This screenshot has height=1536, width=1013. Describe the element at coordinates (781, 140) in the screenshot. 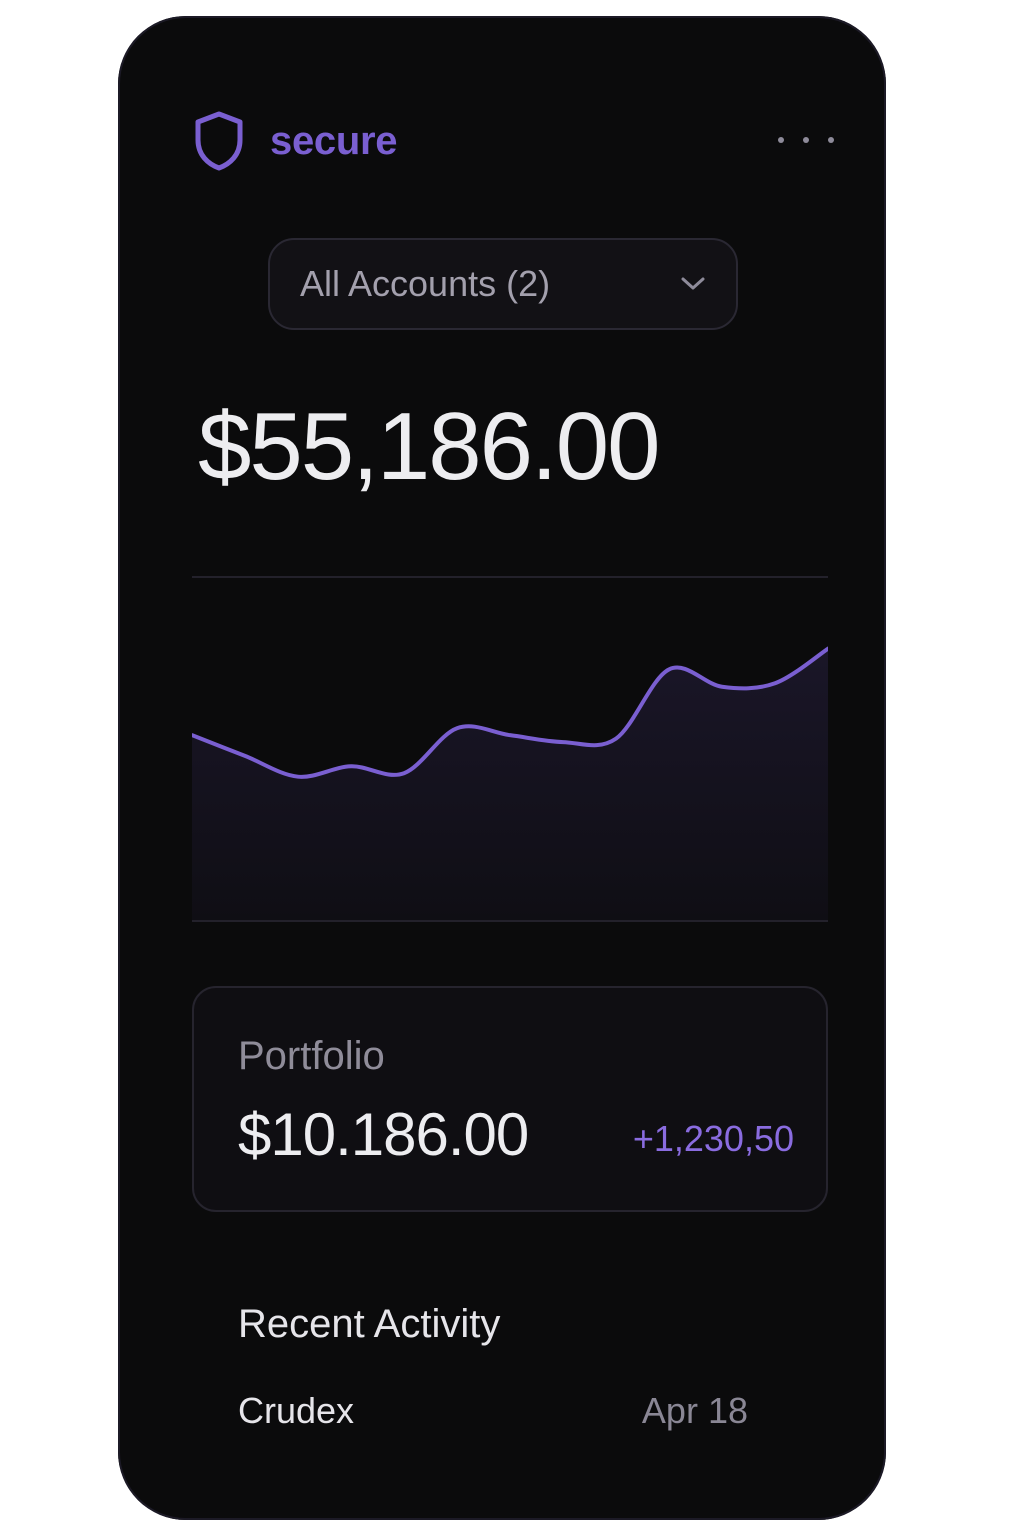

I see `more-horizontal-icon` at that location.